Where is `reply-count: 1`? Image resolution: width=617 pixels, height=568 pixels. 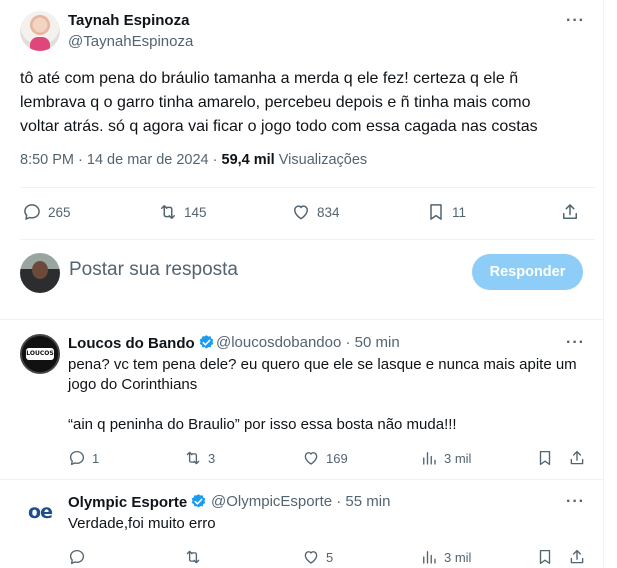
reply-count: 1 is located at coordinates (96, 458).